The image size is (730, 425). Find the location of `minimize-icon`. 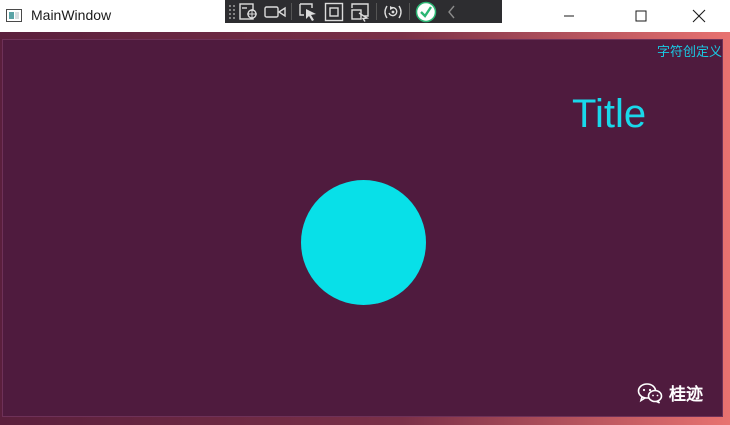

minimize-icon is located at coordinates (569, 16).